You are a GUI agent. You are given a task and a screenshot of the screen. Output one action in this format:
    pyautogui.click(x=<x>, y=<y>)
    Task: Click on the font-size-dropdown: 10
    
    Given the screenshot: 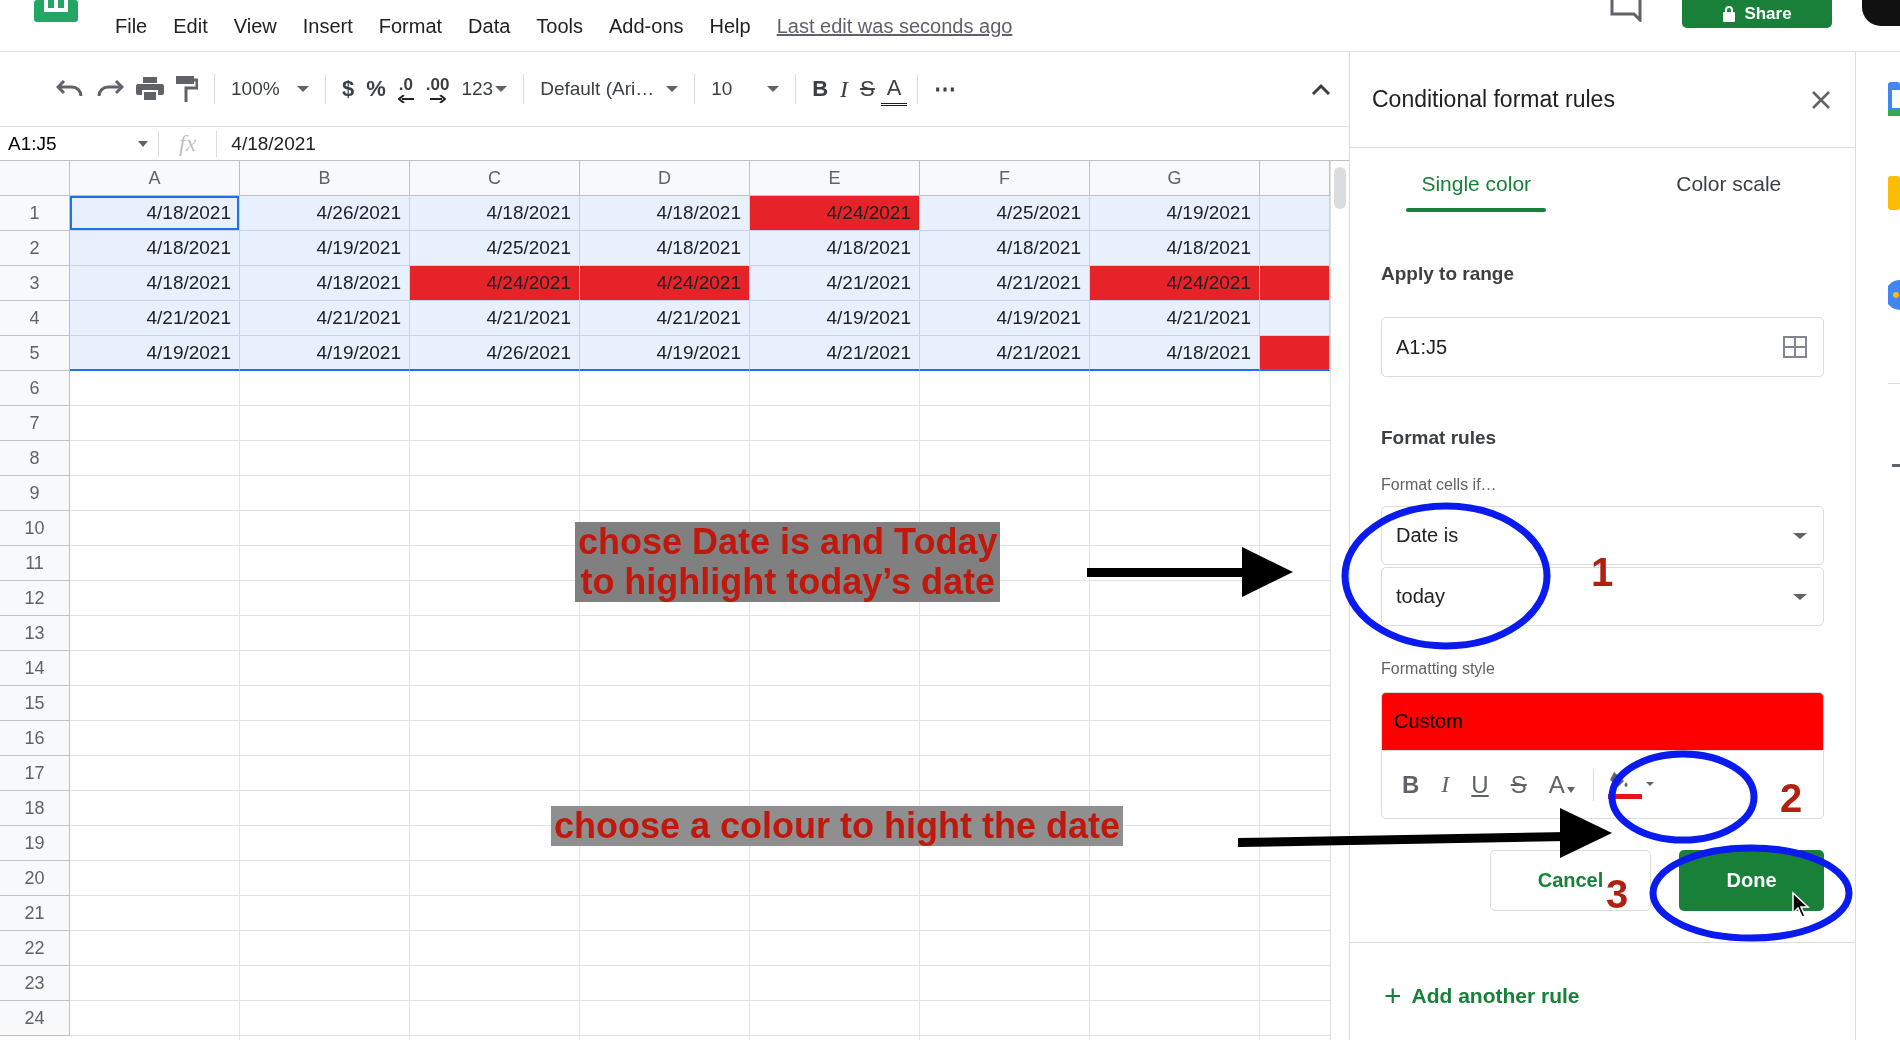 What is the action you would take?
    pyautogui.click(x=745, y=89)
    